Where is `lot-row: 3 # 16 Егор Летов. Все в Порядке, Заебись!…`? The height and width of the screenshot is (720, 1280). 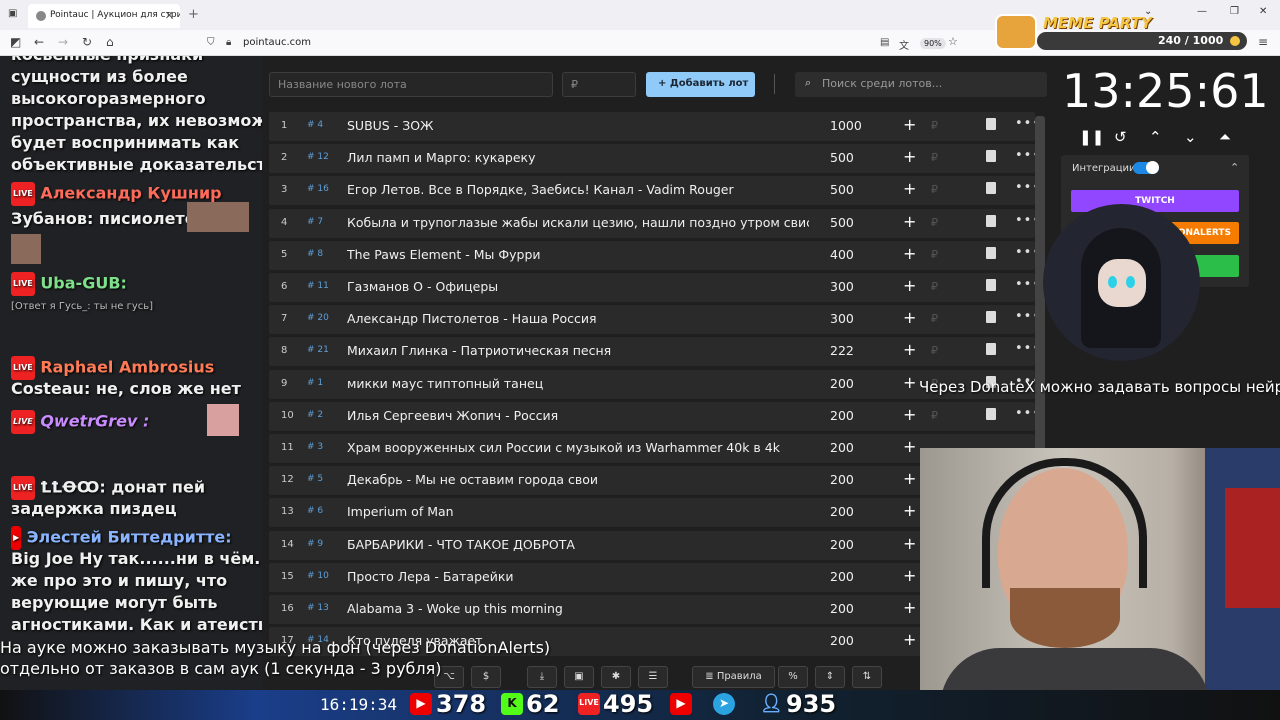 lot-row: 3 # 16 Егор Летов. Все в Порядке, Заебись!… is located at coordinates (654, 191).